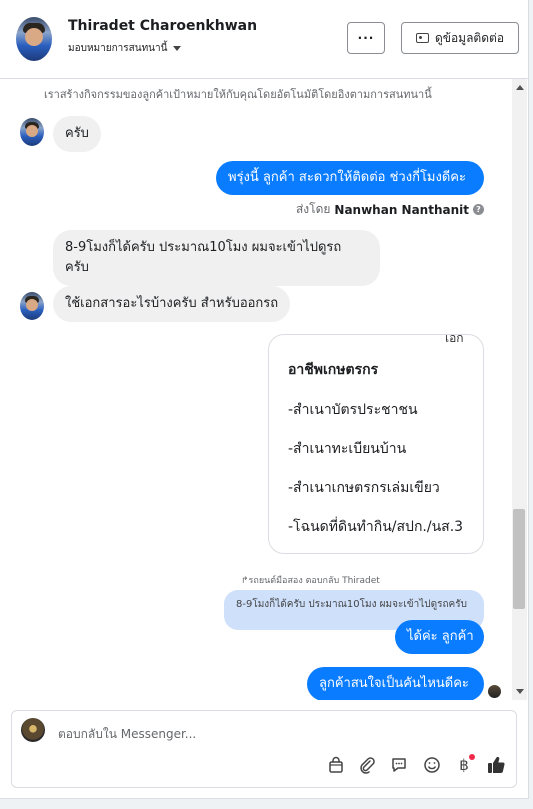 This screenshot has height=809, width=533. I want to click on view-contact-info-button: ดูข้อมูลติดต่อ, so click(460, 38).